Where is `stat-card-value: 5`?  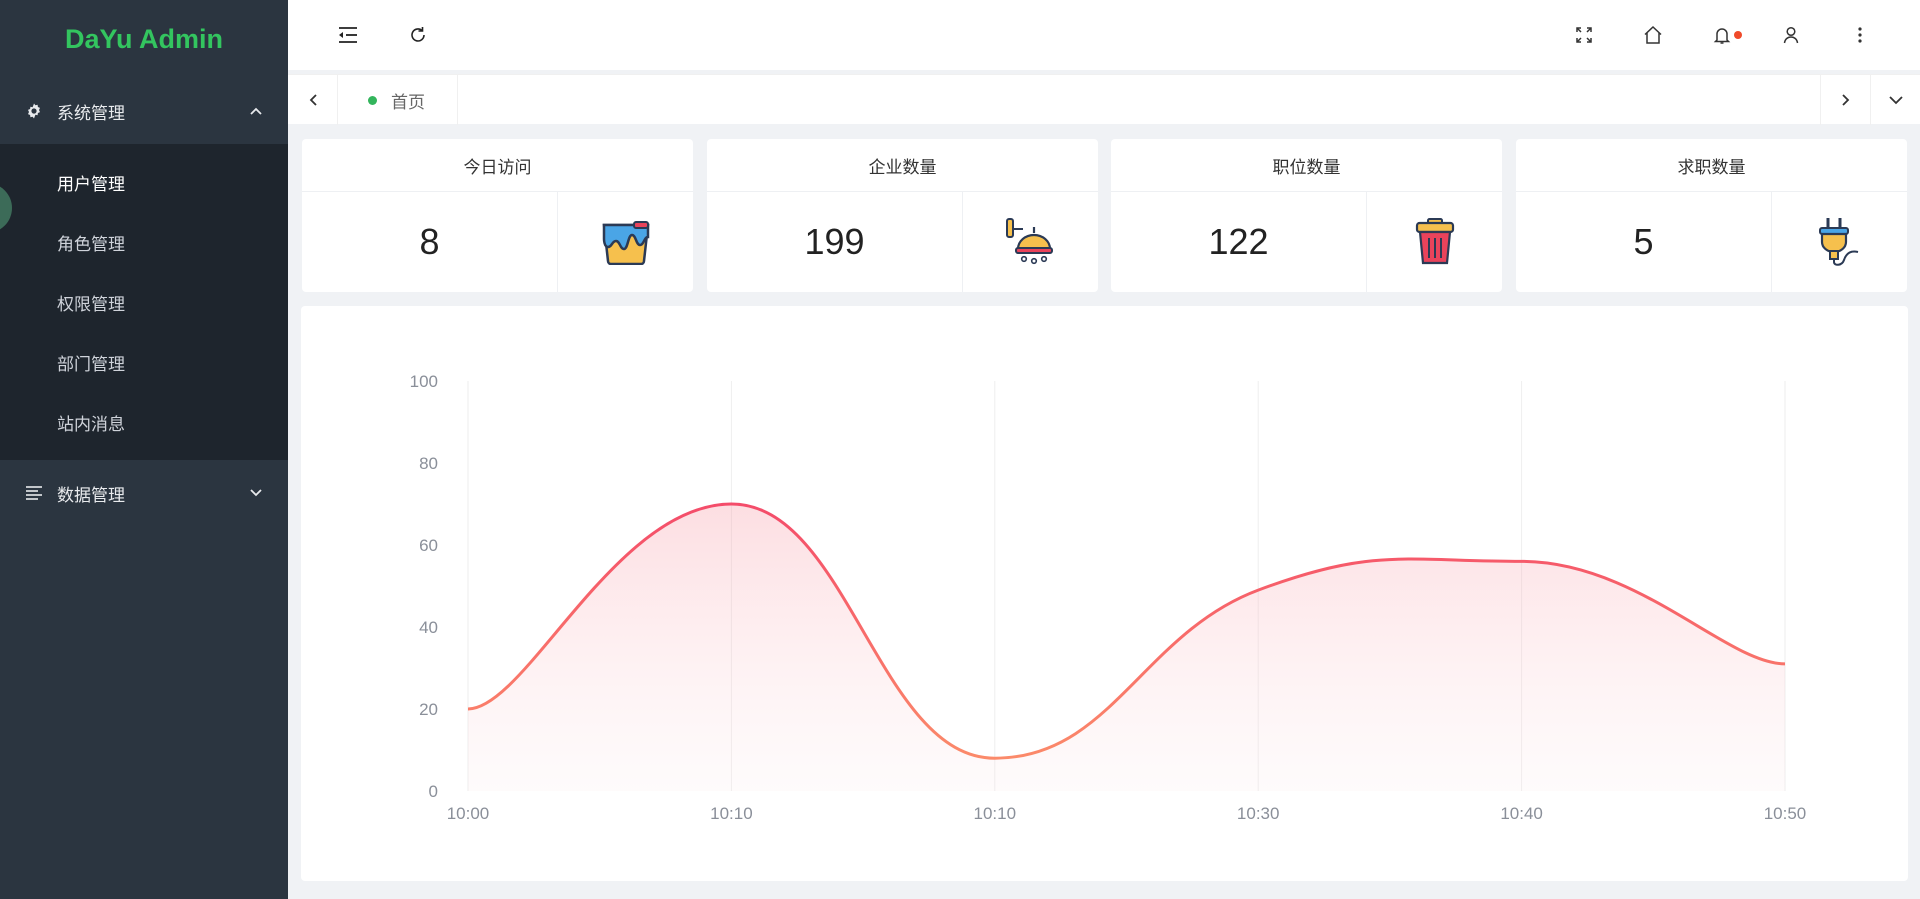
stat-card-value: 5 is located at coordinates (1643, 241).